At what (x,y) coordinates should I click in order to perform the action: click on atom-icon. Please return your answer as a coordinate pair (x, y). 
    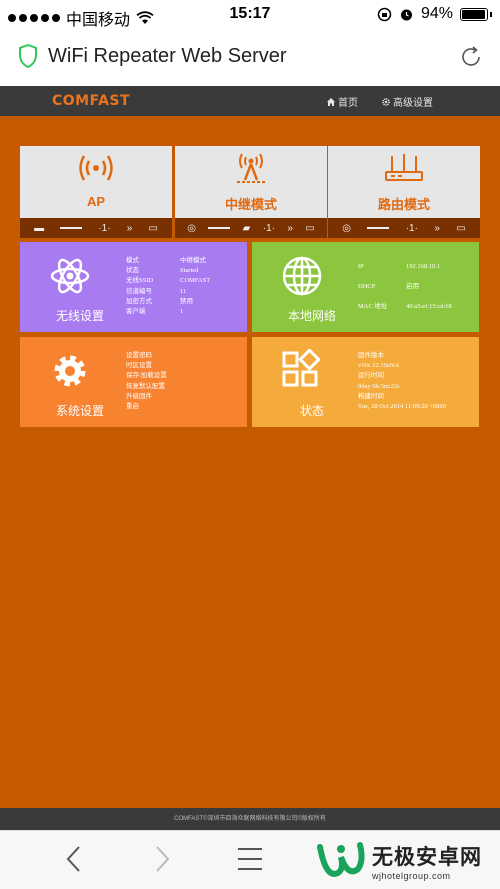
    Looking at the image, I should click on (70, 276).